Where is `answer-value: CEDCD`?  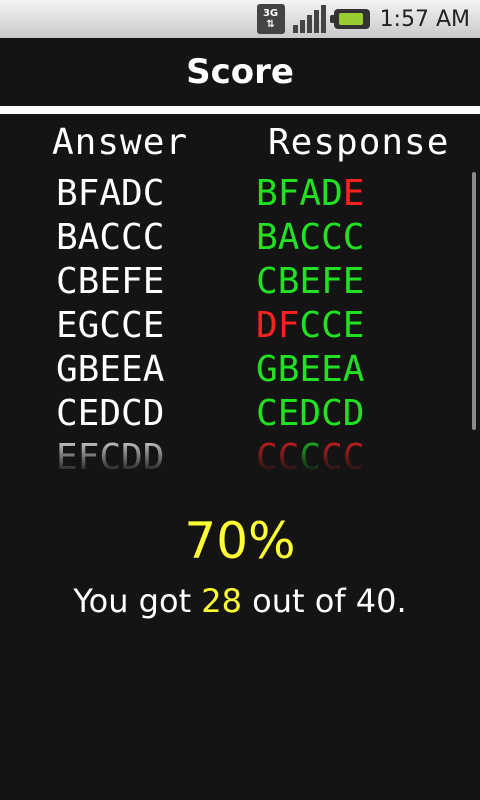 answer-value: CEDCD is located at coordinates (110, 413).